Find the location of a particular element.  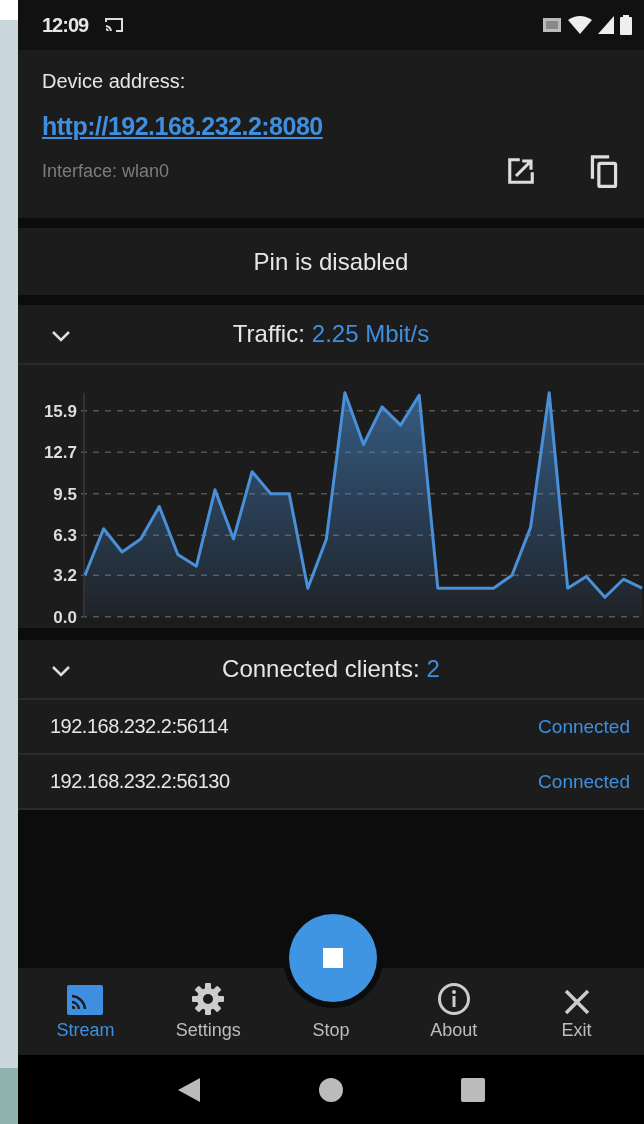

wifi-icon is located at coordinates (580, 25).